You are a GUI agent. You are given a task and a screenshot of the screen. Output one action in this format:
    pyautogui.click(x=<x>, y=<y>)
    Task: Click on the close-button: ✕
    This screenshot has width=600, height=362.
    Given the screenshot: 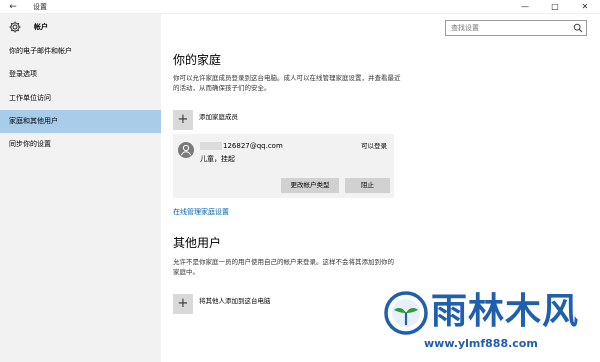 What is the action you would take?
    pyautogui.click(x=585, y=7)
    